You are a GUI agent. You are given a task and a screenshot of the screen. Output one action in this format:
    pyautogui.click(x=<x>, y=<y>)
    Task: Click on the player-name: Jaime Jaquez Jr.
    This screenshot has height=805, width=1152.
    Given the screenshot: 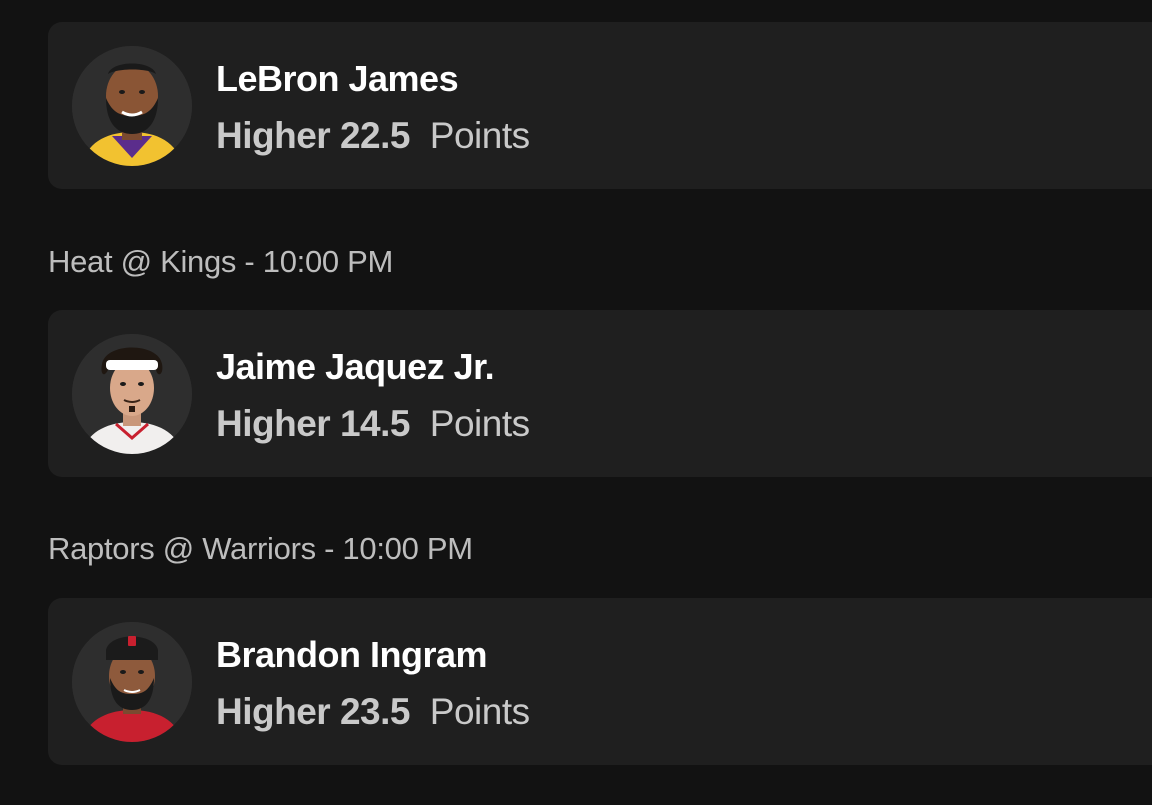 What is the action you would take?
    pyautogui.click(x=355, y=366)
    